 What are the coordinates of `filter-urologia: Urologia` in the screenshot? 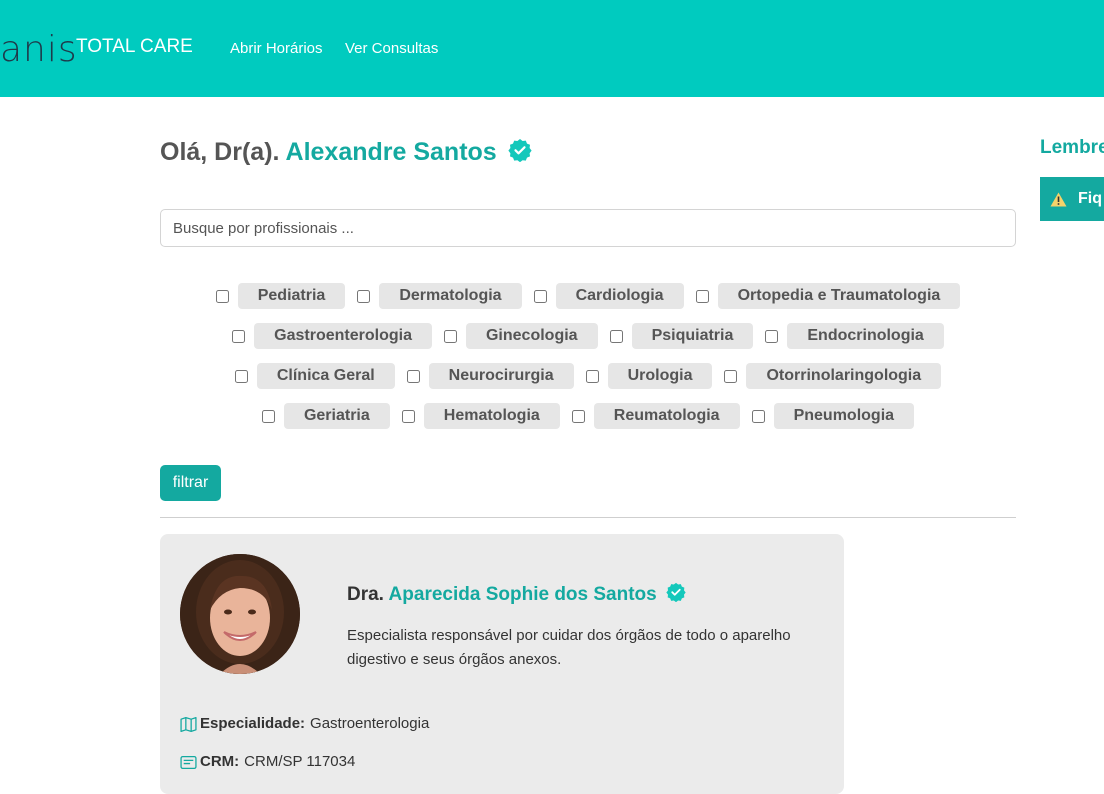 It's located at (649, 376).